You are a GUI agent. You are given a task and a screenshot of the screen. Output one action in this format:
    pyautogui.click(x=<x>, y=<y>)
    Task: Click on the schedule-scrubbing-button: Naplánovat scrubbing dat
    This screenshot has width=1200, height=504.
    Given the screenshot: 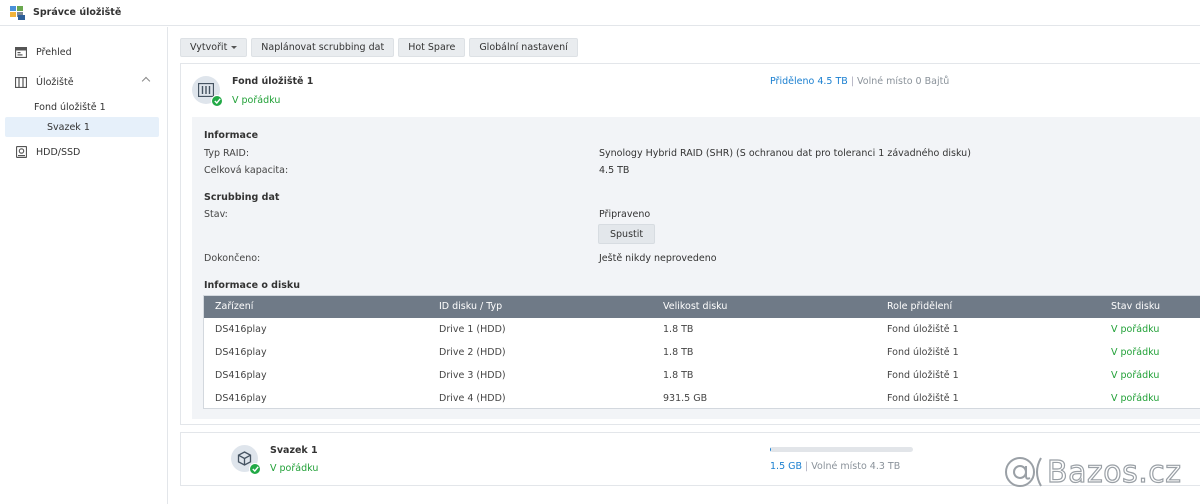 What is the action you would take?
    pyautogui.click(x=323, y=47)
    